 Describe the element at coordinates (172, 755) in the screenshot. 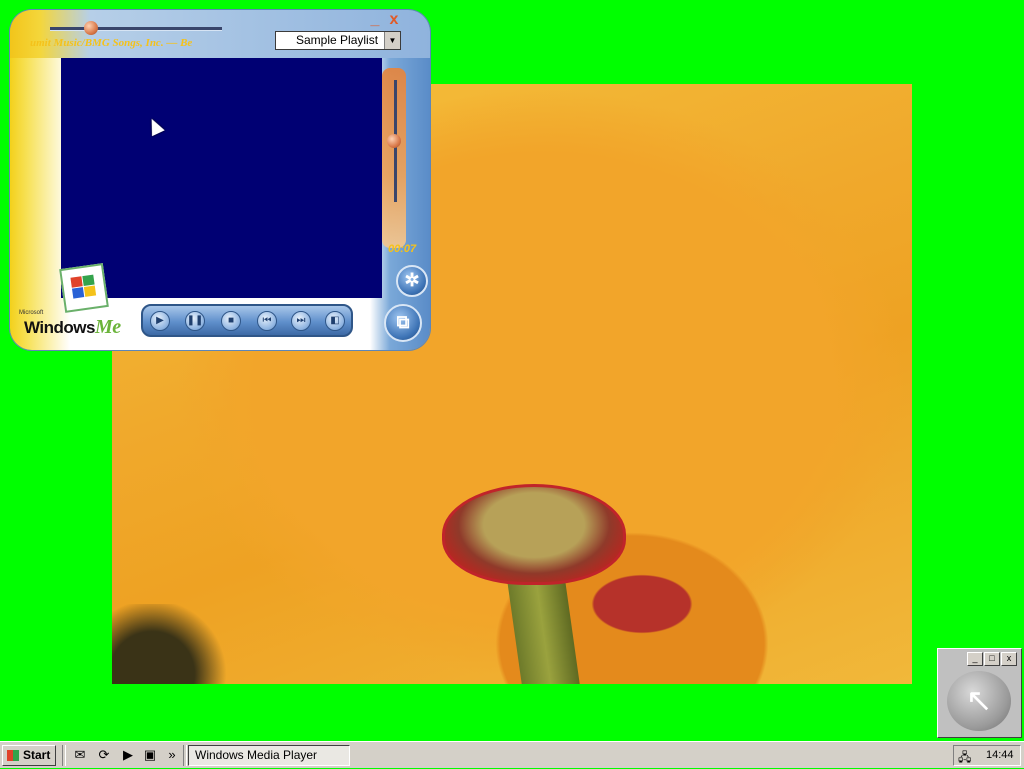

I see `chevron-icon: »` at that location.